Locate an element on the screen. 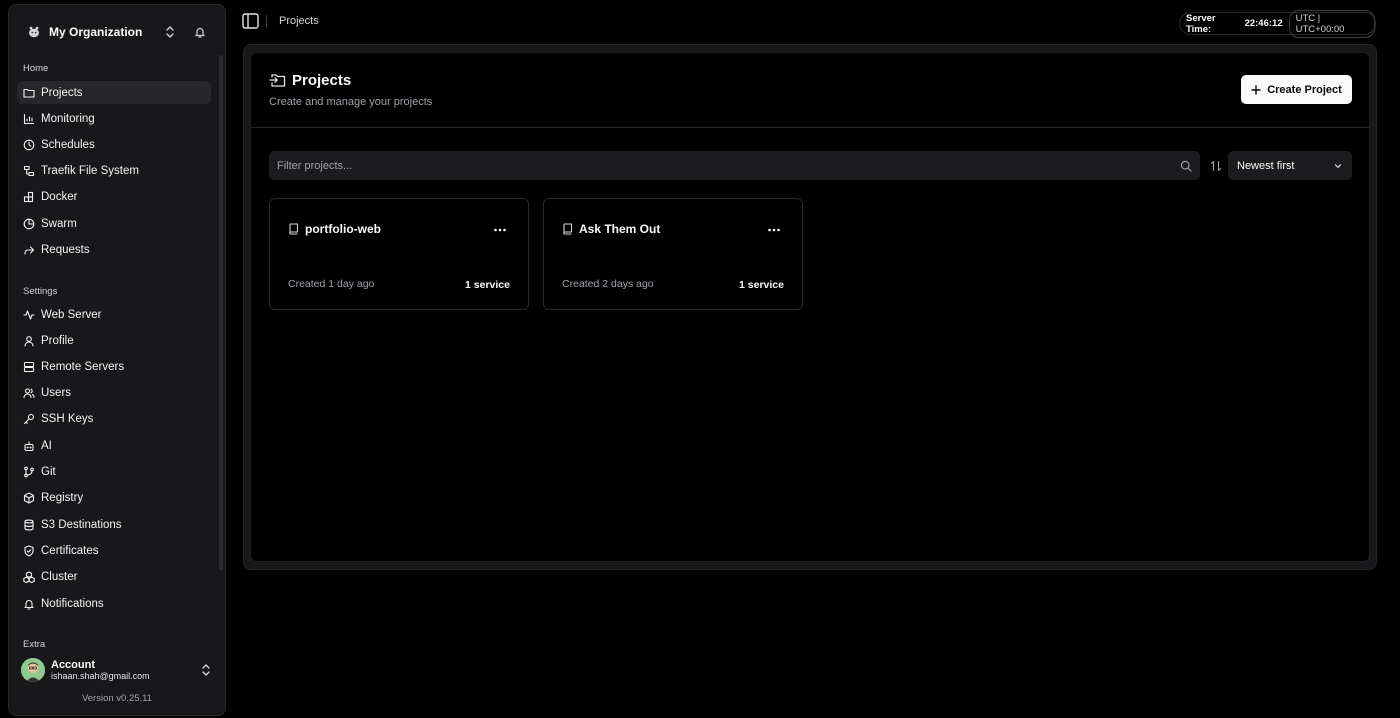  sidebar-item-certificates: Certificates is located at coordinates (114, 550).